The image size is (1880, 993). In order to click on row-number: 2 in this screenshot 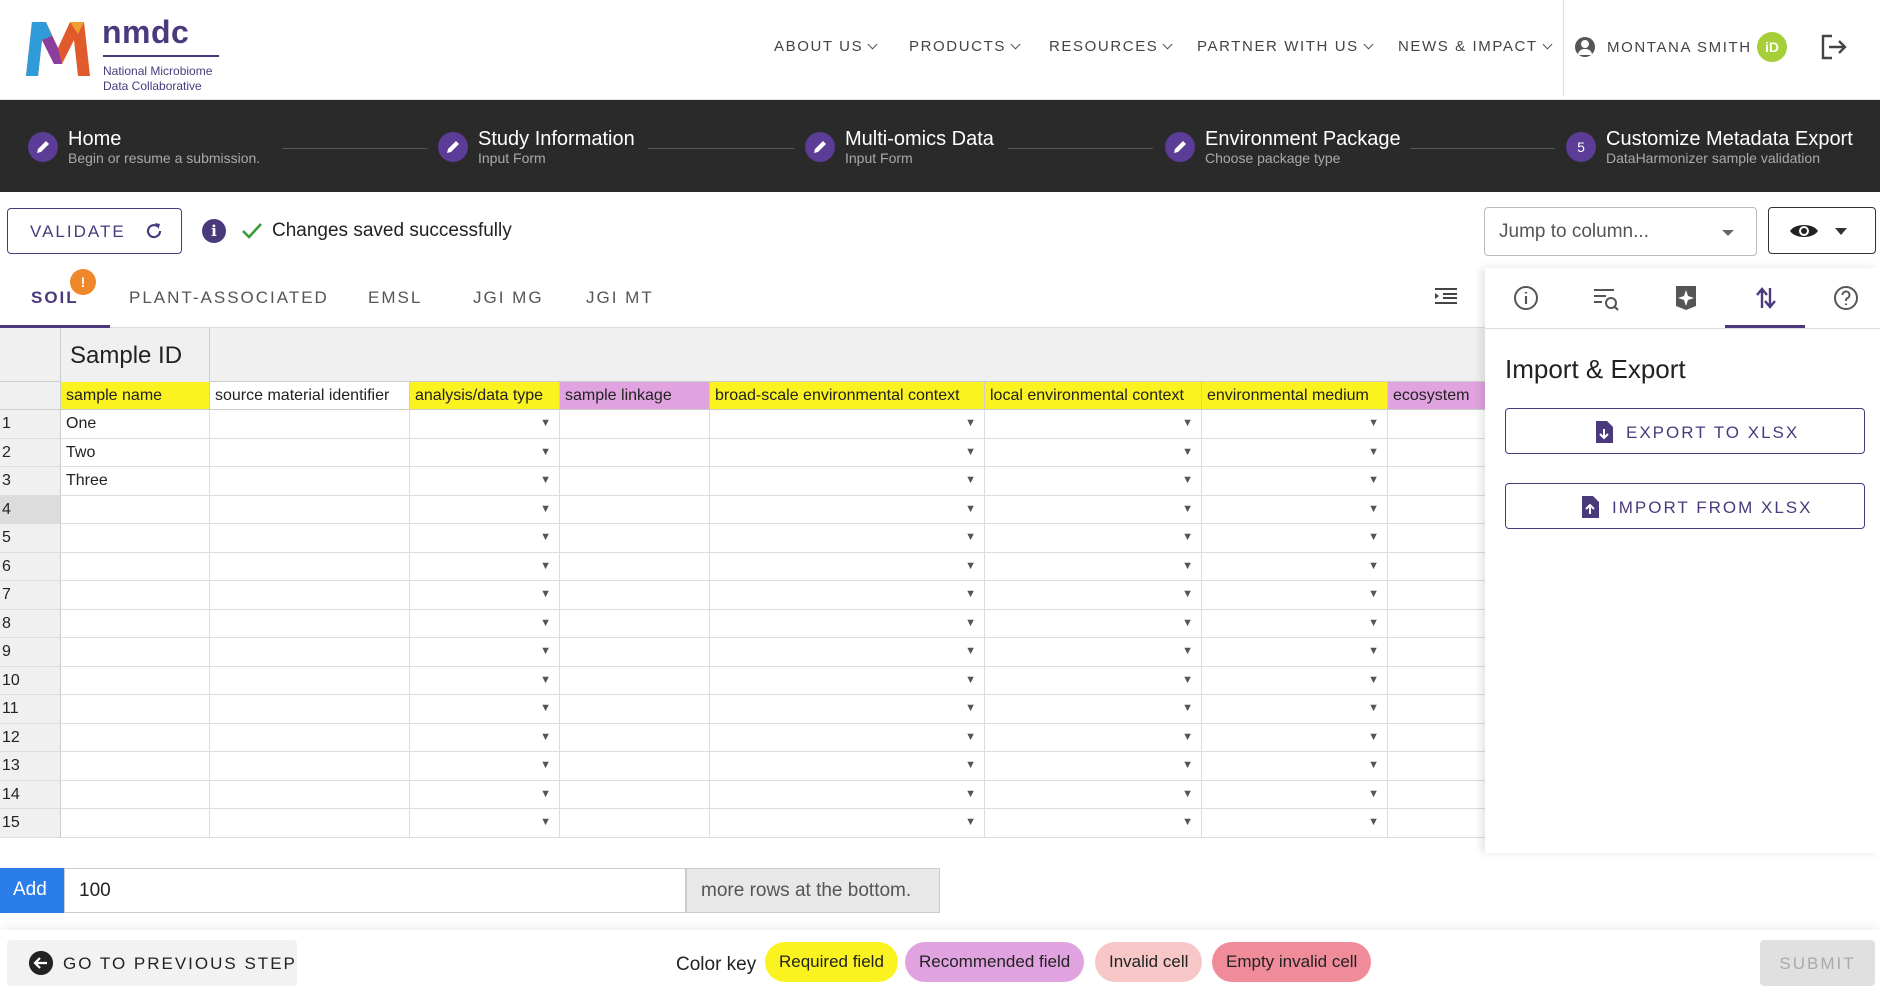, I will do `click(30, 452)`.